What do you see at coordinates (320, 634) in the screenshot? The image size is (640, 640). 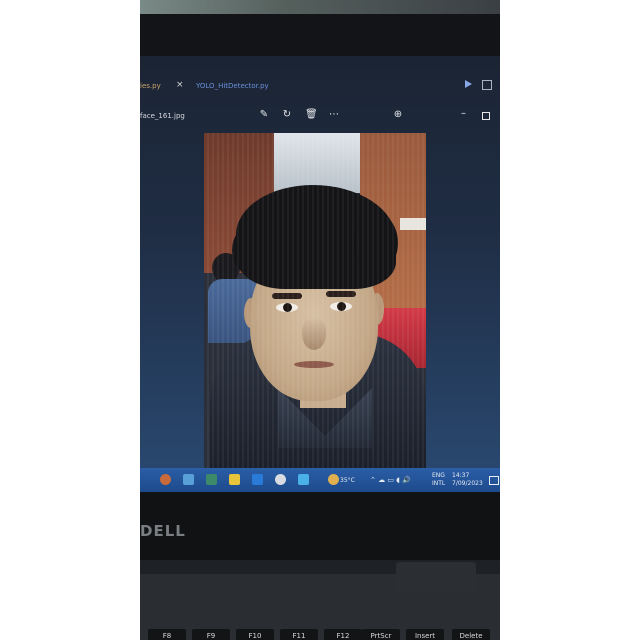 I see `keyboard-function-row: F8 F9 F10 F11 F12 PrtScr Insert Delete` at bounding box center [320, 634].